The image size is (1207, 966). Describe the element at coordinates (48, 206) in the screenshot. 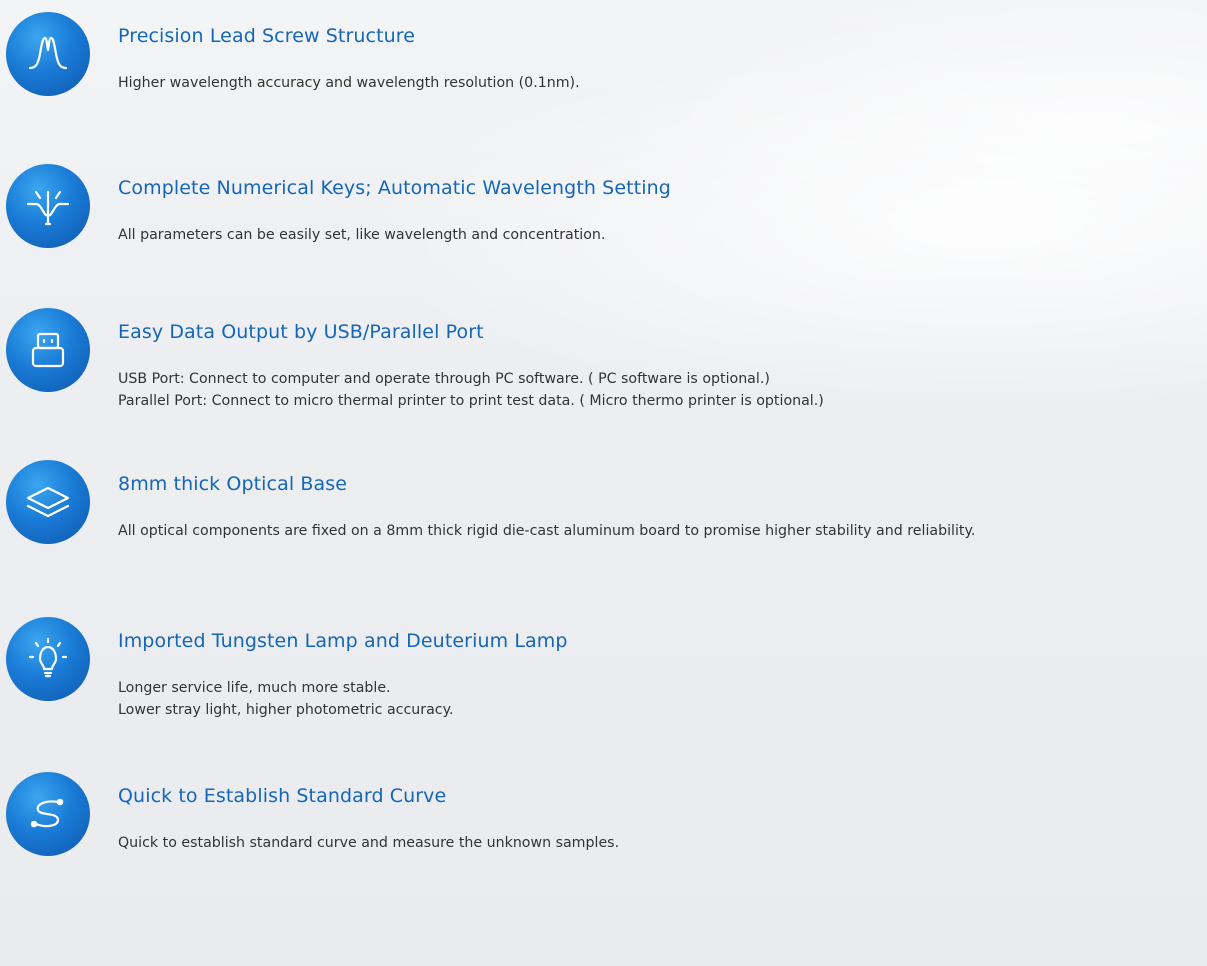

I see `wavelength-setting-icon` at that location.